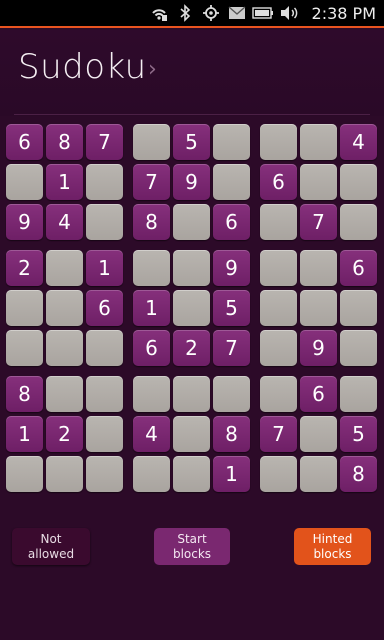 This screenshot has width=384, height=640. I want to click on legend-hinted-blocks: Hinted blocks, so click(332, 546).